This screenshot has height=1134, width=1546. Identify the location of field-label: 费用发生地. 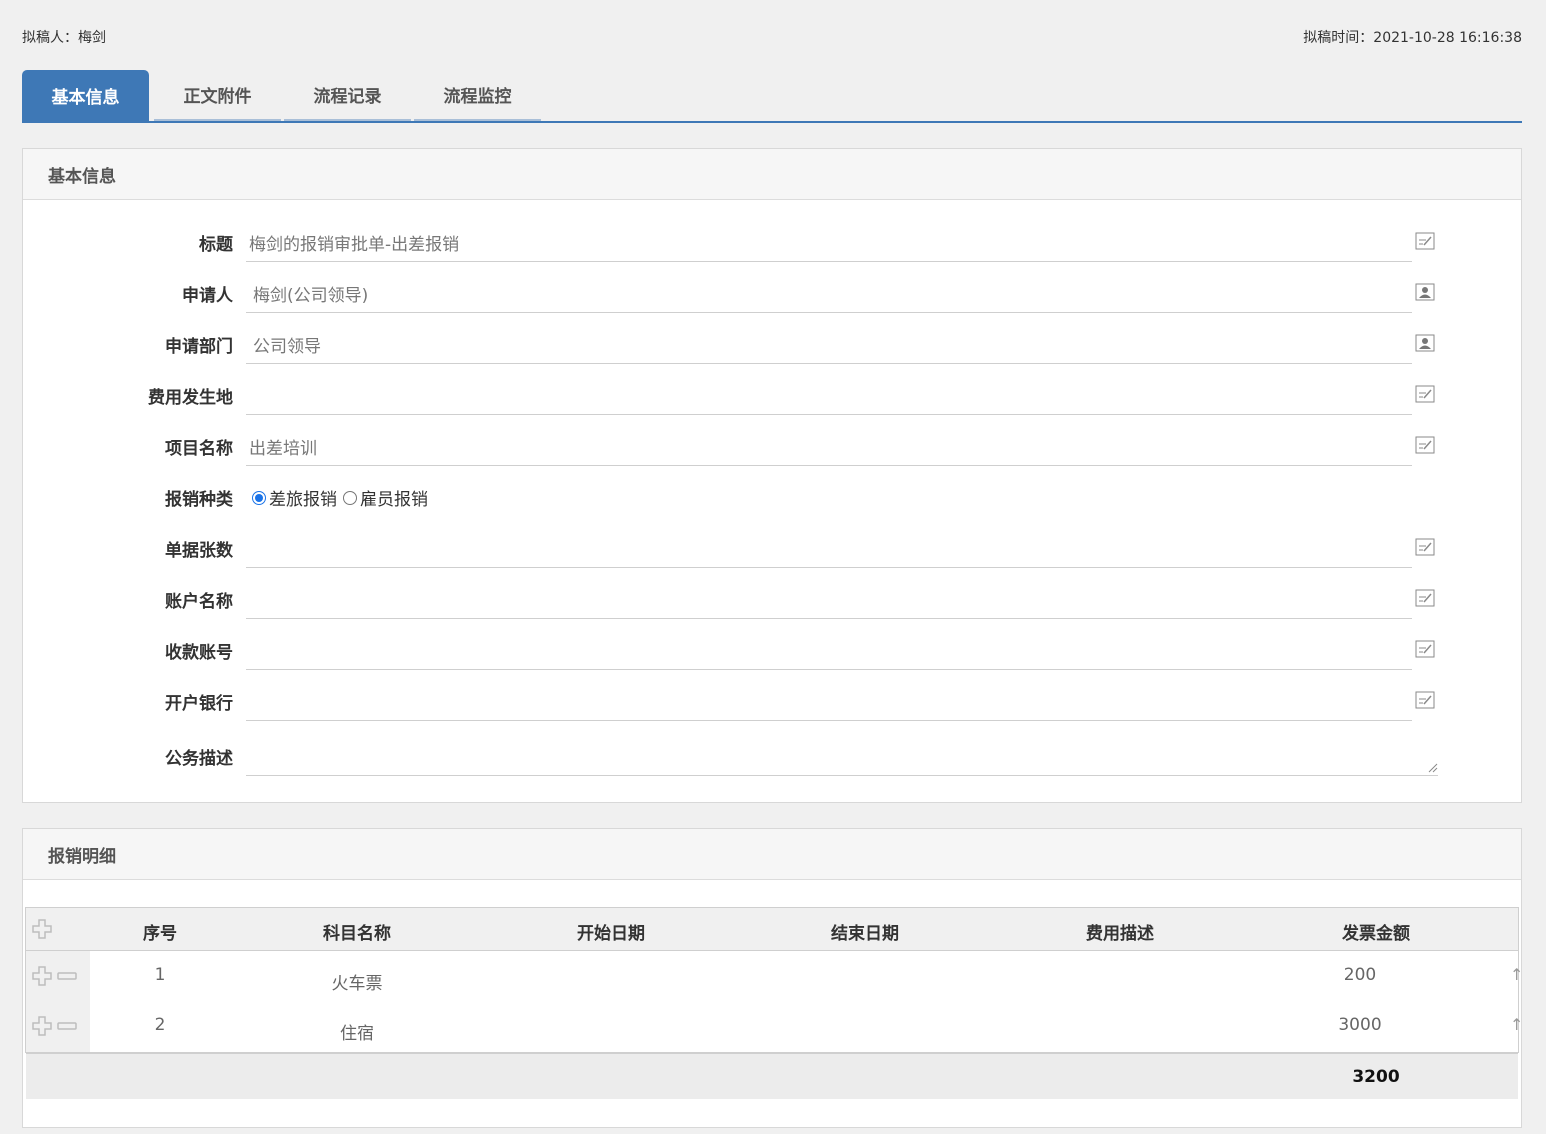
(190, 398).